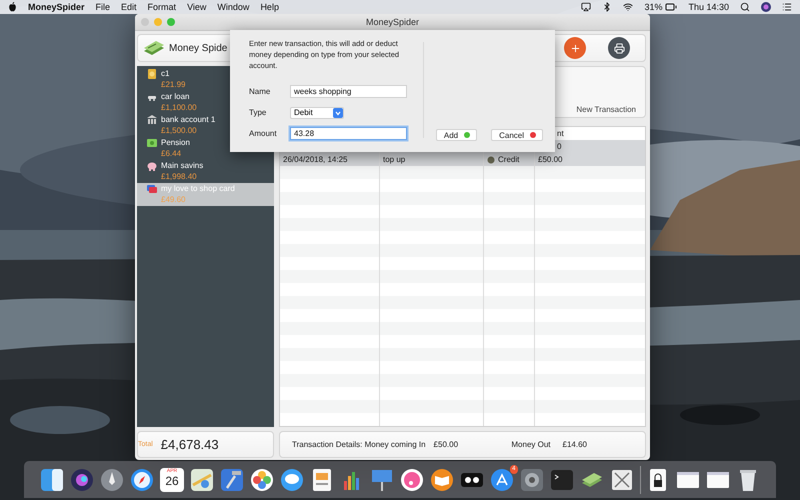 Image resolution: width=800 pixels, height=500 pixels. Describe the element at coordinates (607, 7) in the screenshot. I see `bluetooth-icon` at that location.